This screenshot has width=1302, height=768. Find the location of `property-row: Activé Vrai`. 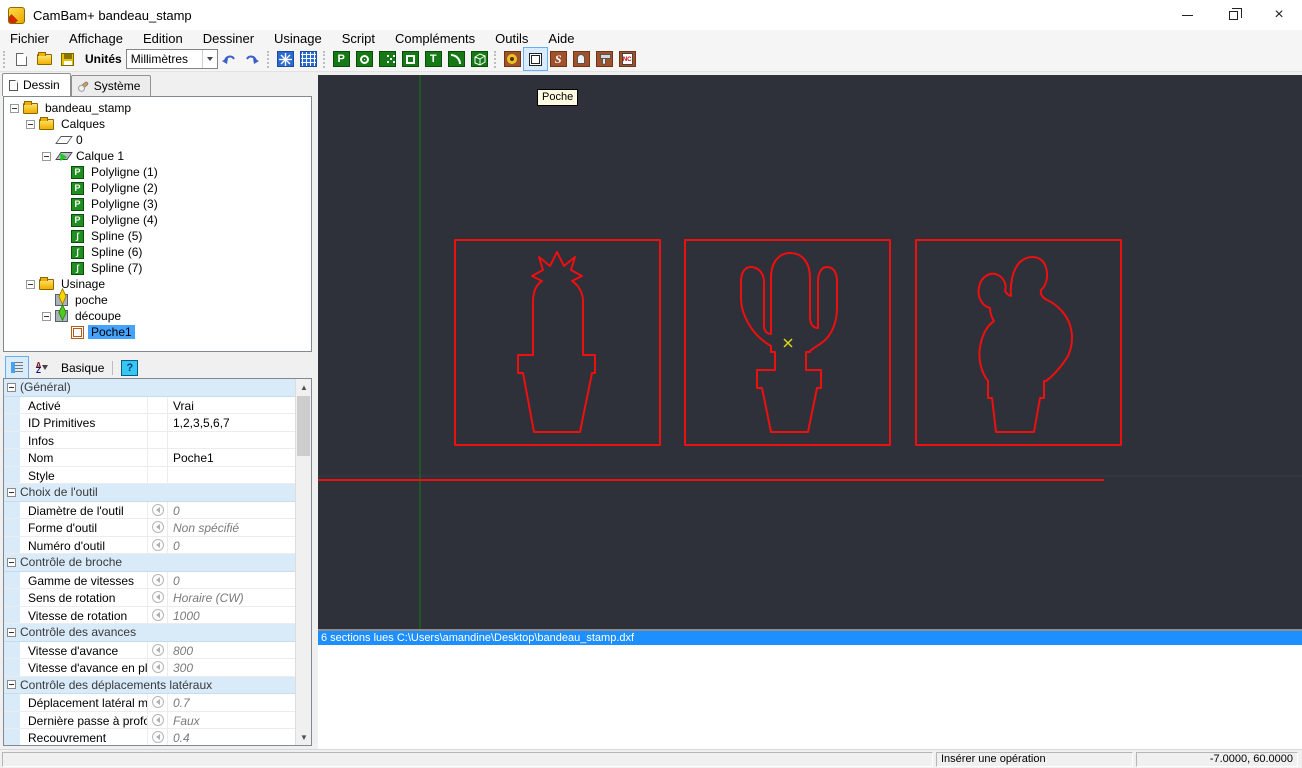

property-row: Activé Vrai is located at coordinates (150, 405).